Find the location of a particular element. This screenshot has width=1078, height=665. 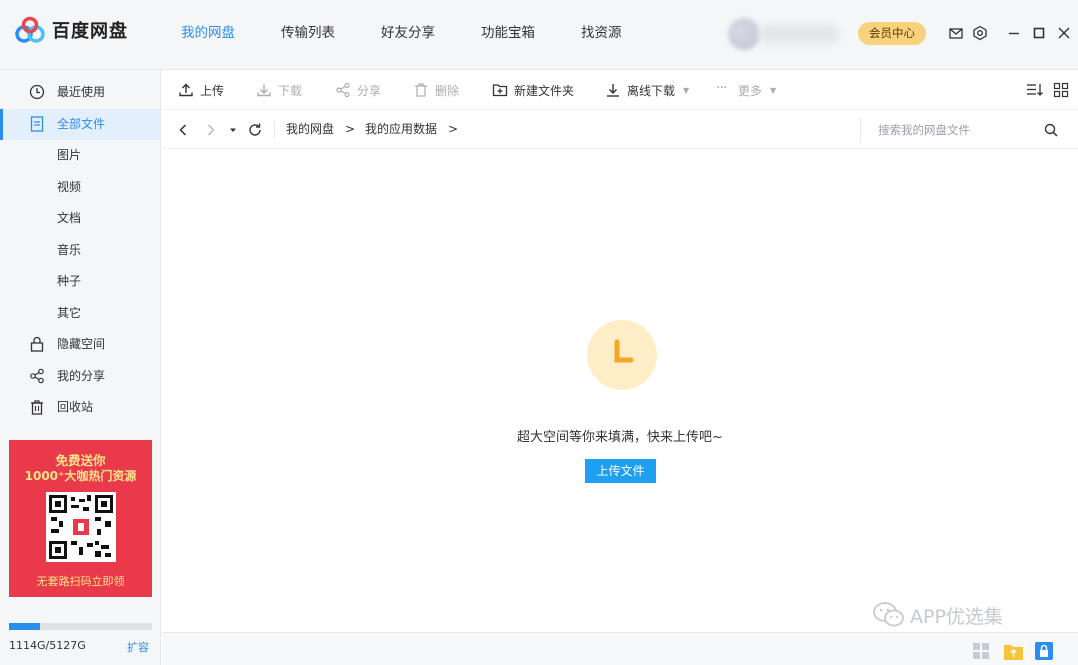

sidebar-item-recent: 最近使用 is located at coordinates (80, 92).